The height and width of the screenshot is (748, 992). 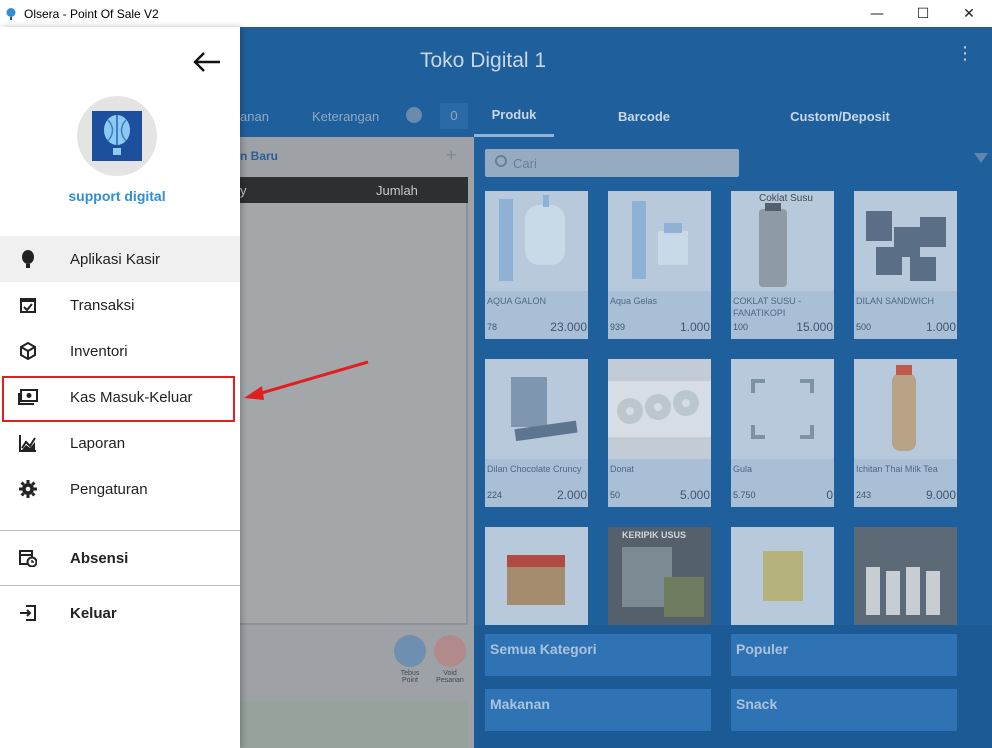 I want to click on coklat-image-text: Coklat Susu, so click(x=786, y=198).